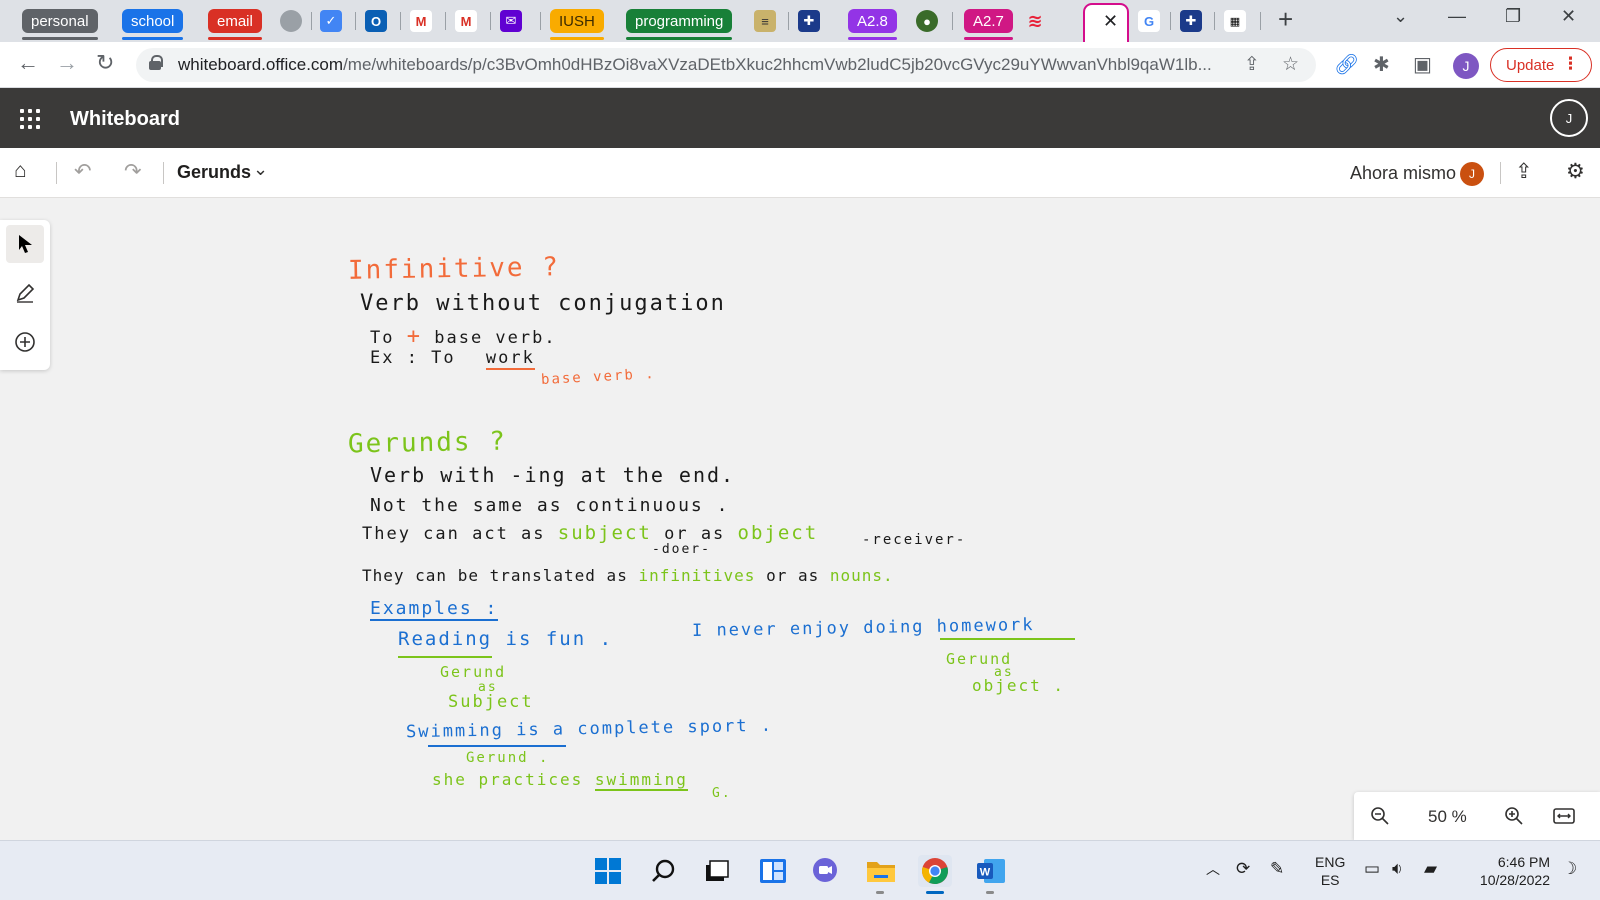 This screenshot has height=900, width=1600. What do you see at coordinates (1430, 869) in the screenshot?
I see `battery-icon: ▰` at bounding box center [1430, 869].